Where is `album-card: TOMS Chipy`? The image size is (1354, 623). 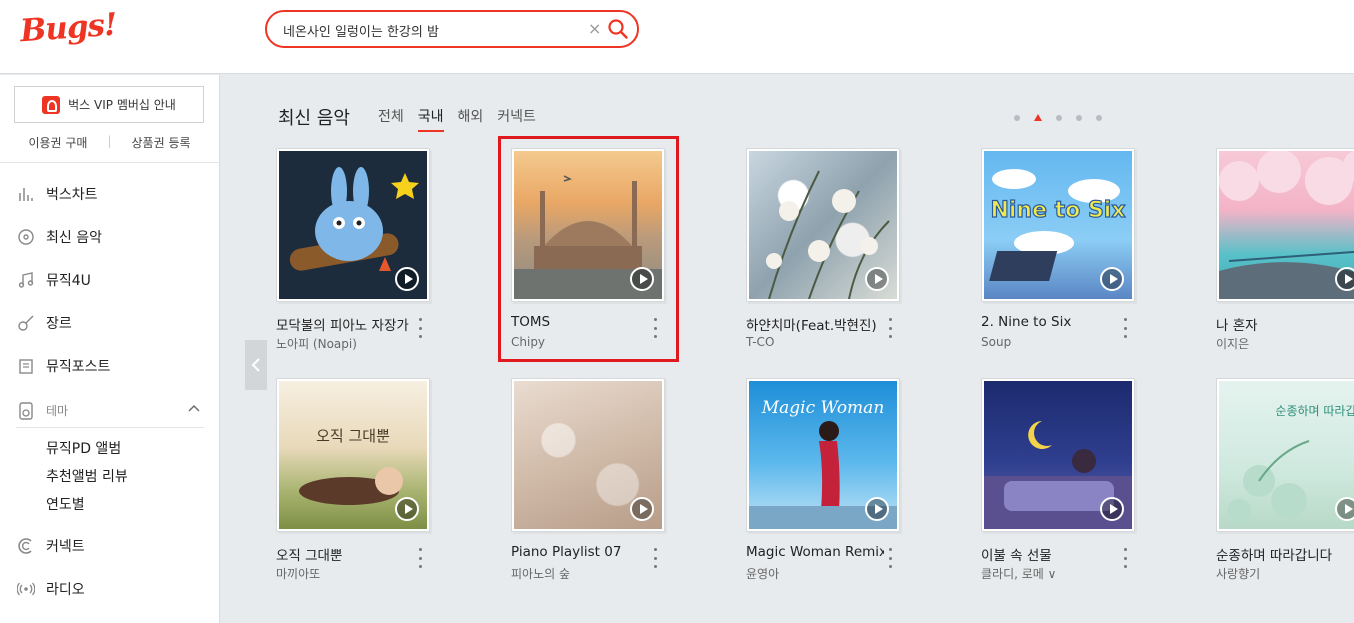
album-card: TOMS Chipy is located at coordinates (591, 263).